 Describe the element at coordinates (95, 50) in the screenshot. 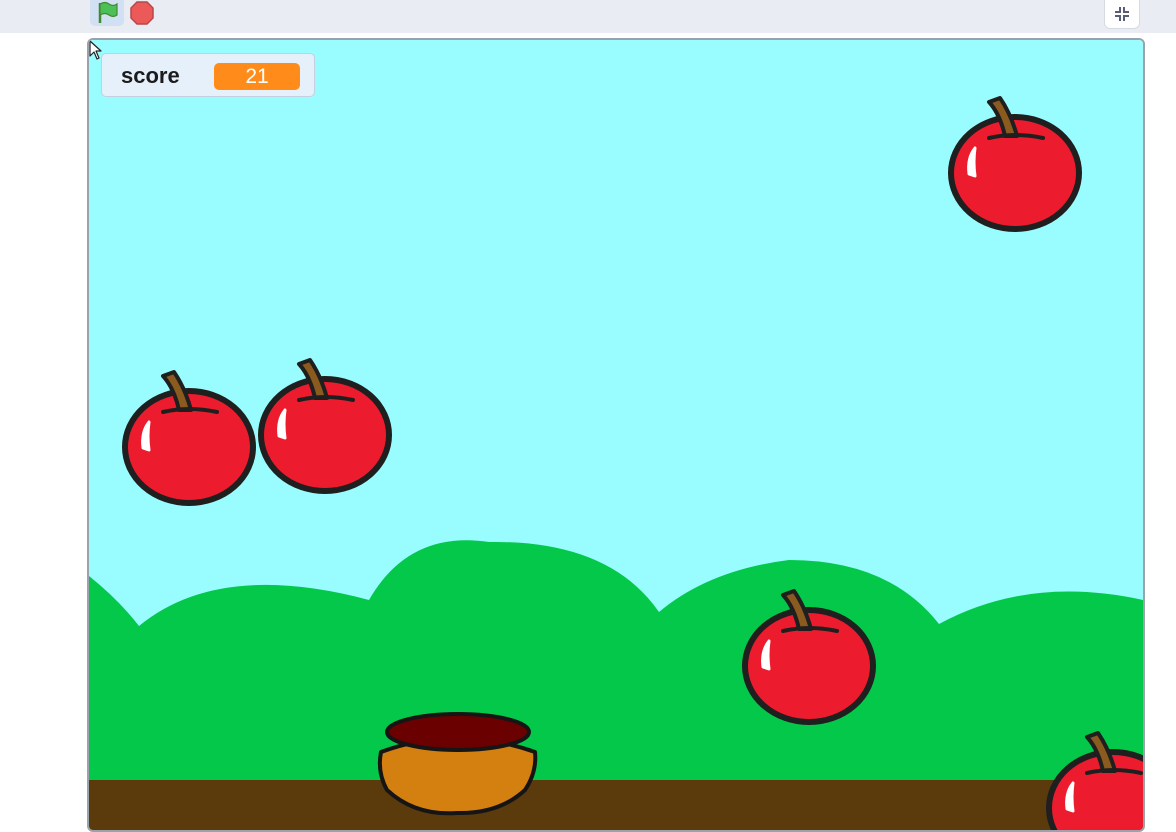

I see `mouse-pointer-icon` at that location.